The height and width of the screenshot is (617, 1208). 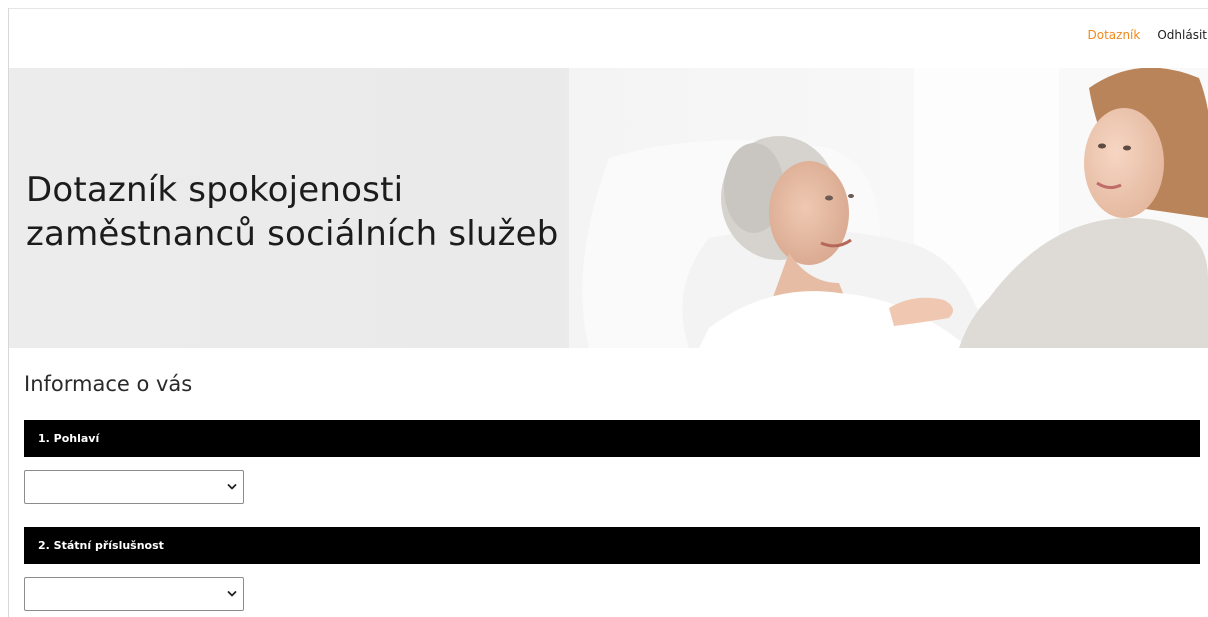 What do you see at coordinates (1114, 35) in the screenshot?
I see `nav-link-dotaznik: Dotazník` at bounding box center [1114, 35].